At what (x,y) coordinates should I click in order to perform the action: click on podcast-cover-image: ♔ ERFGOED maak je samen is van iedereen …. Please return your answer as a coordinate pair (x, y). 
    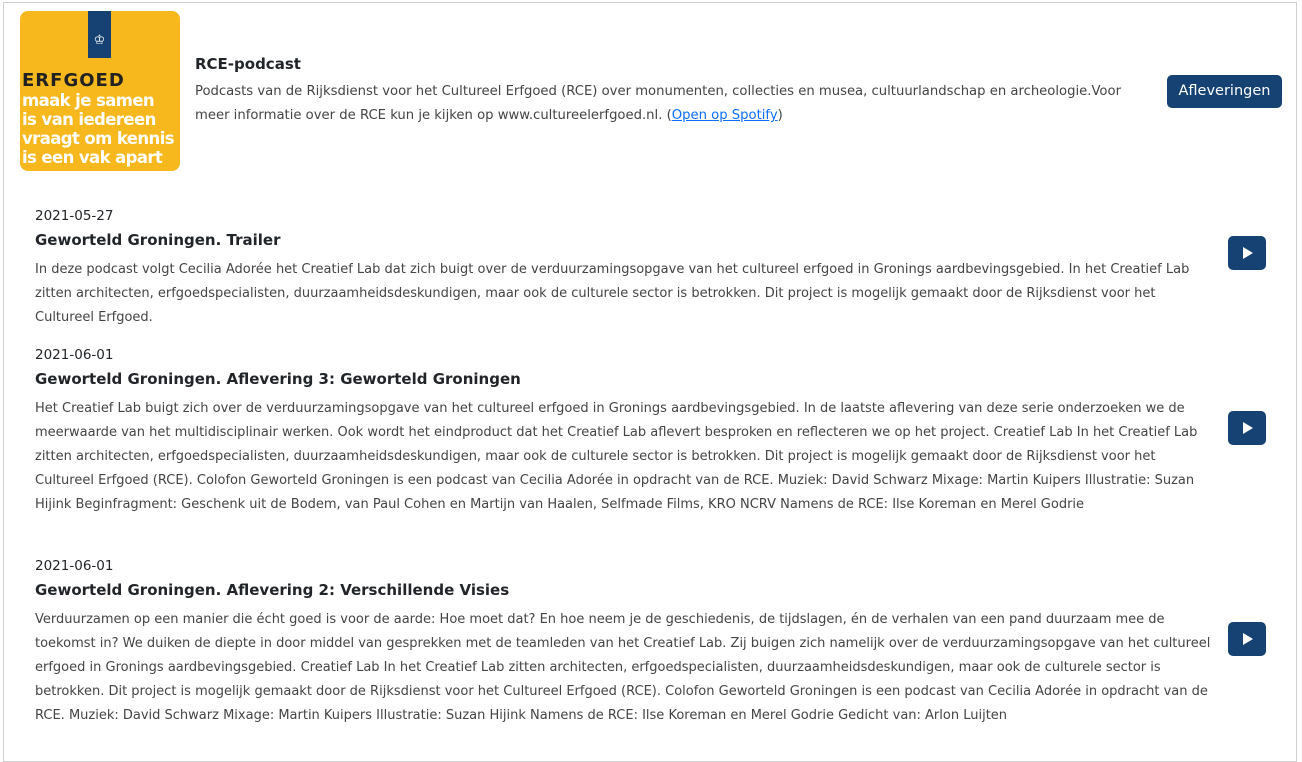
    Looking at the image, I should click on (100, 91).